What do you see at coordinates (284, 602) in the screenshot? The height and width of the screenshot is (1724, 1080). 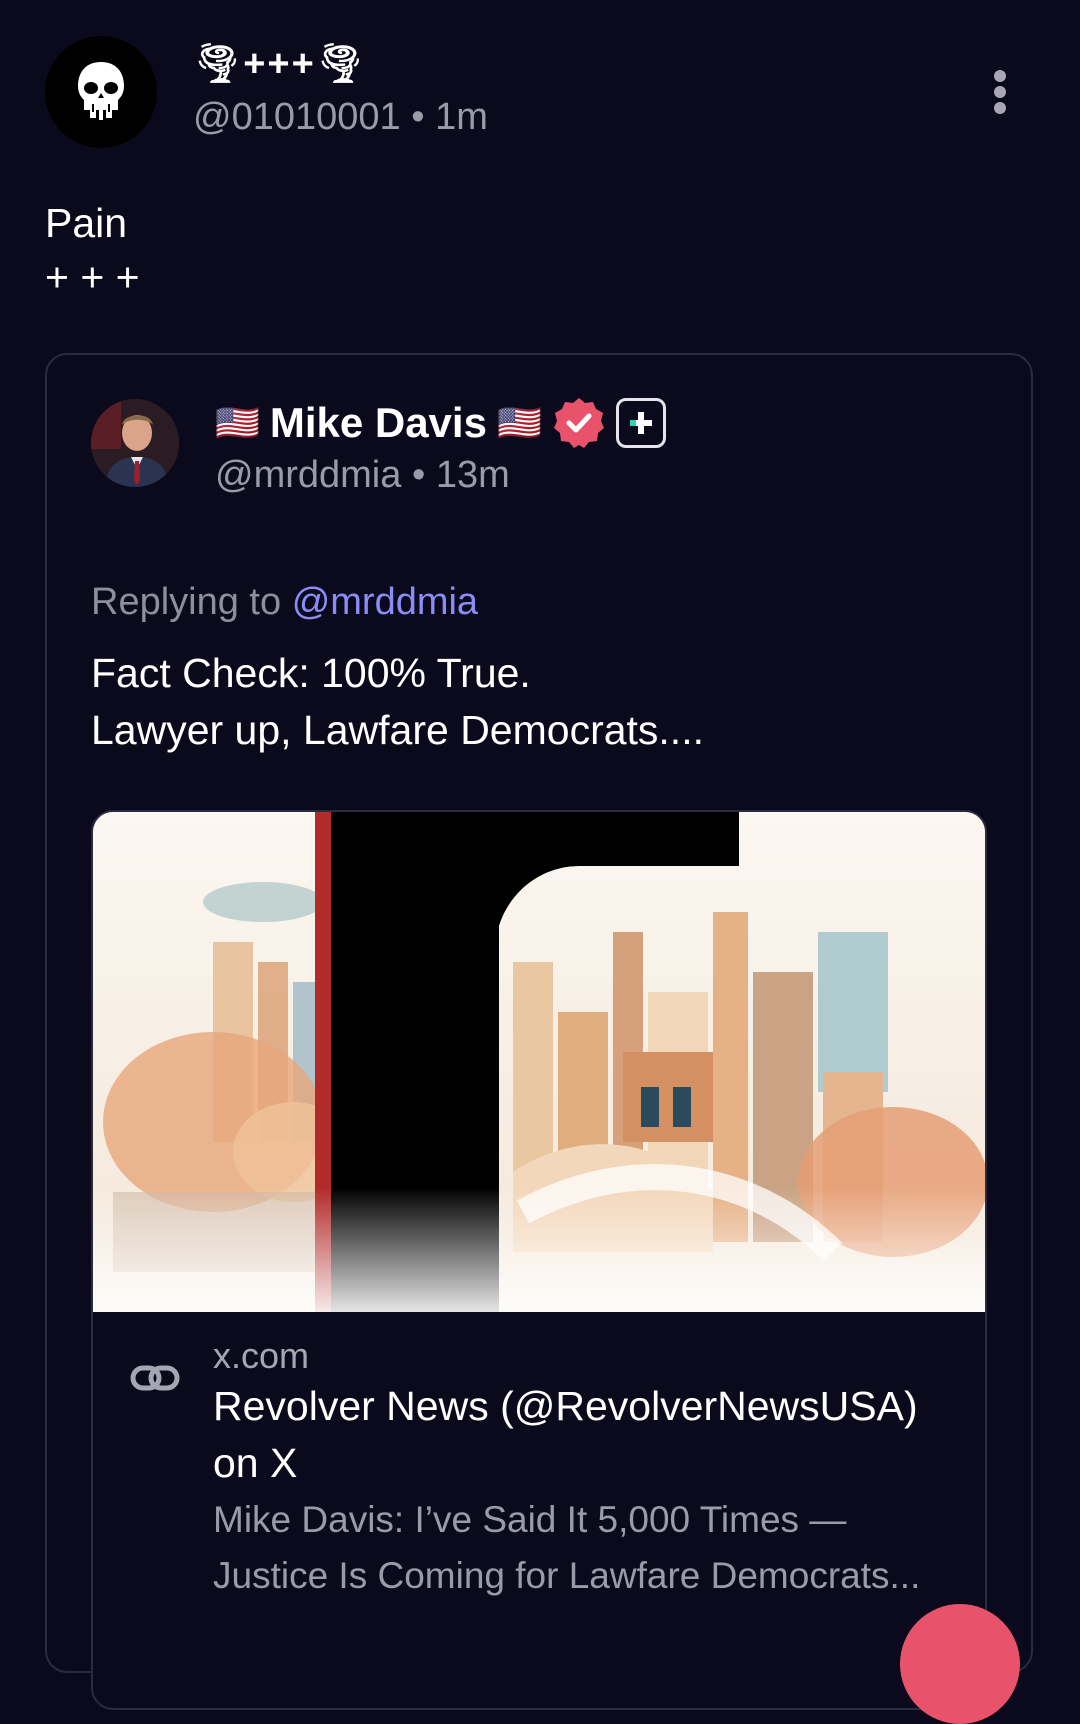 I see `replying-to: Replying to @mrddmia` at bounding box center [284, 602].